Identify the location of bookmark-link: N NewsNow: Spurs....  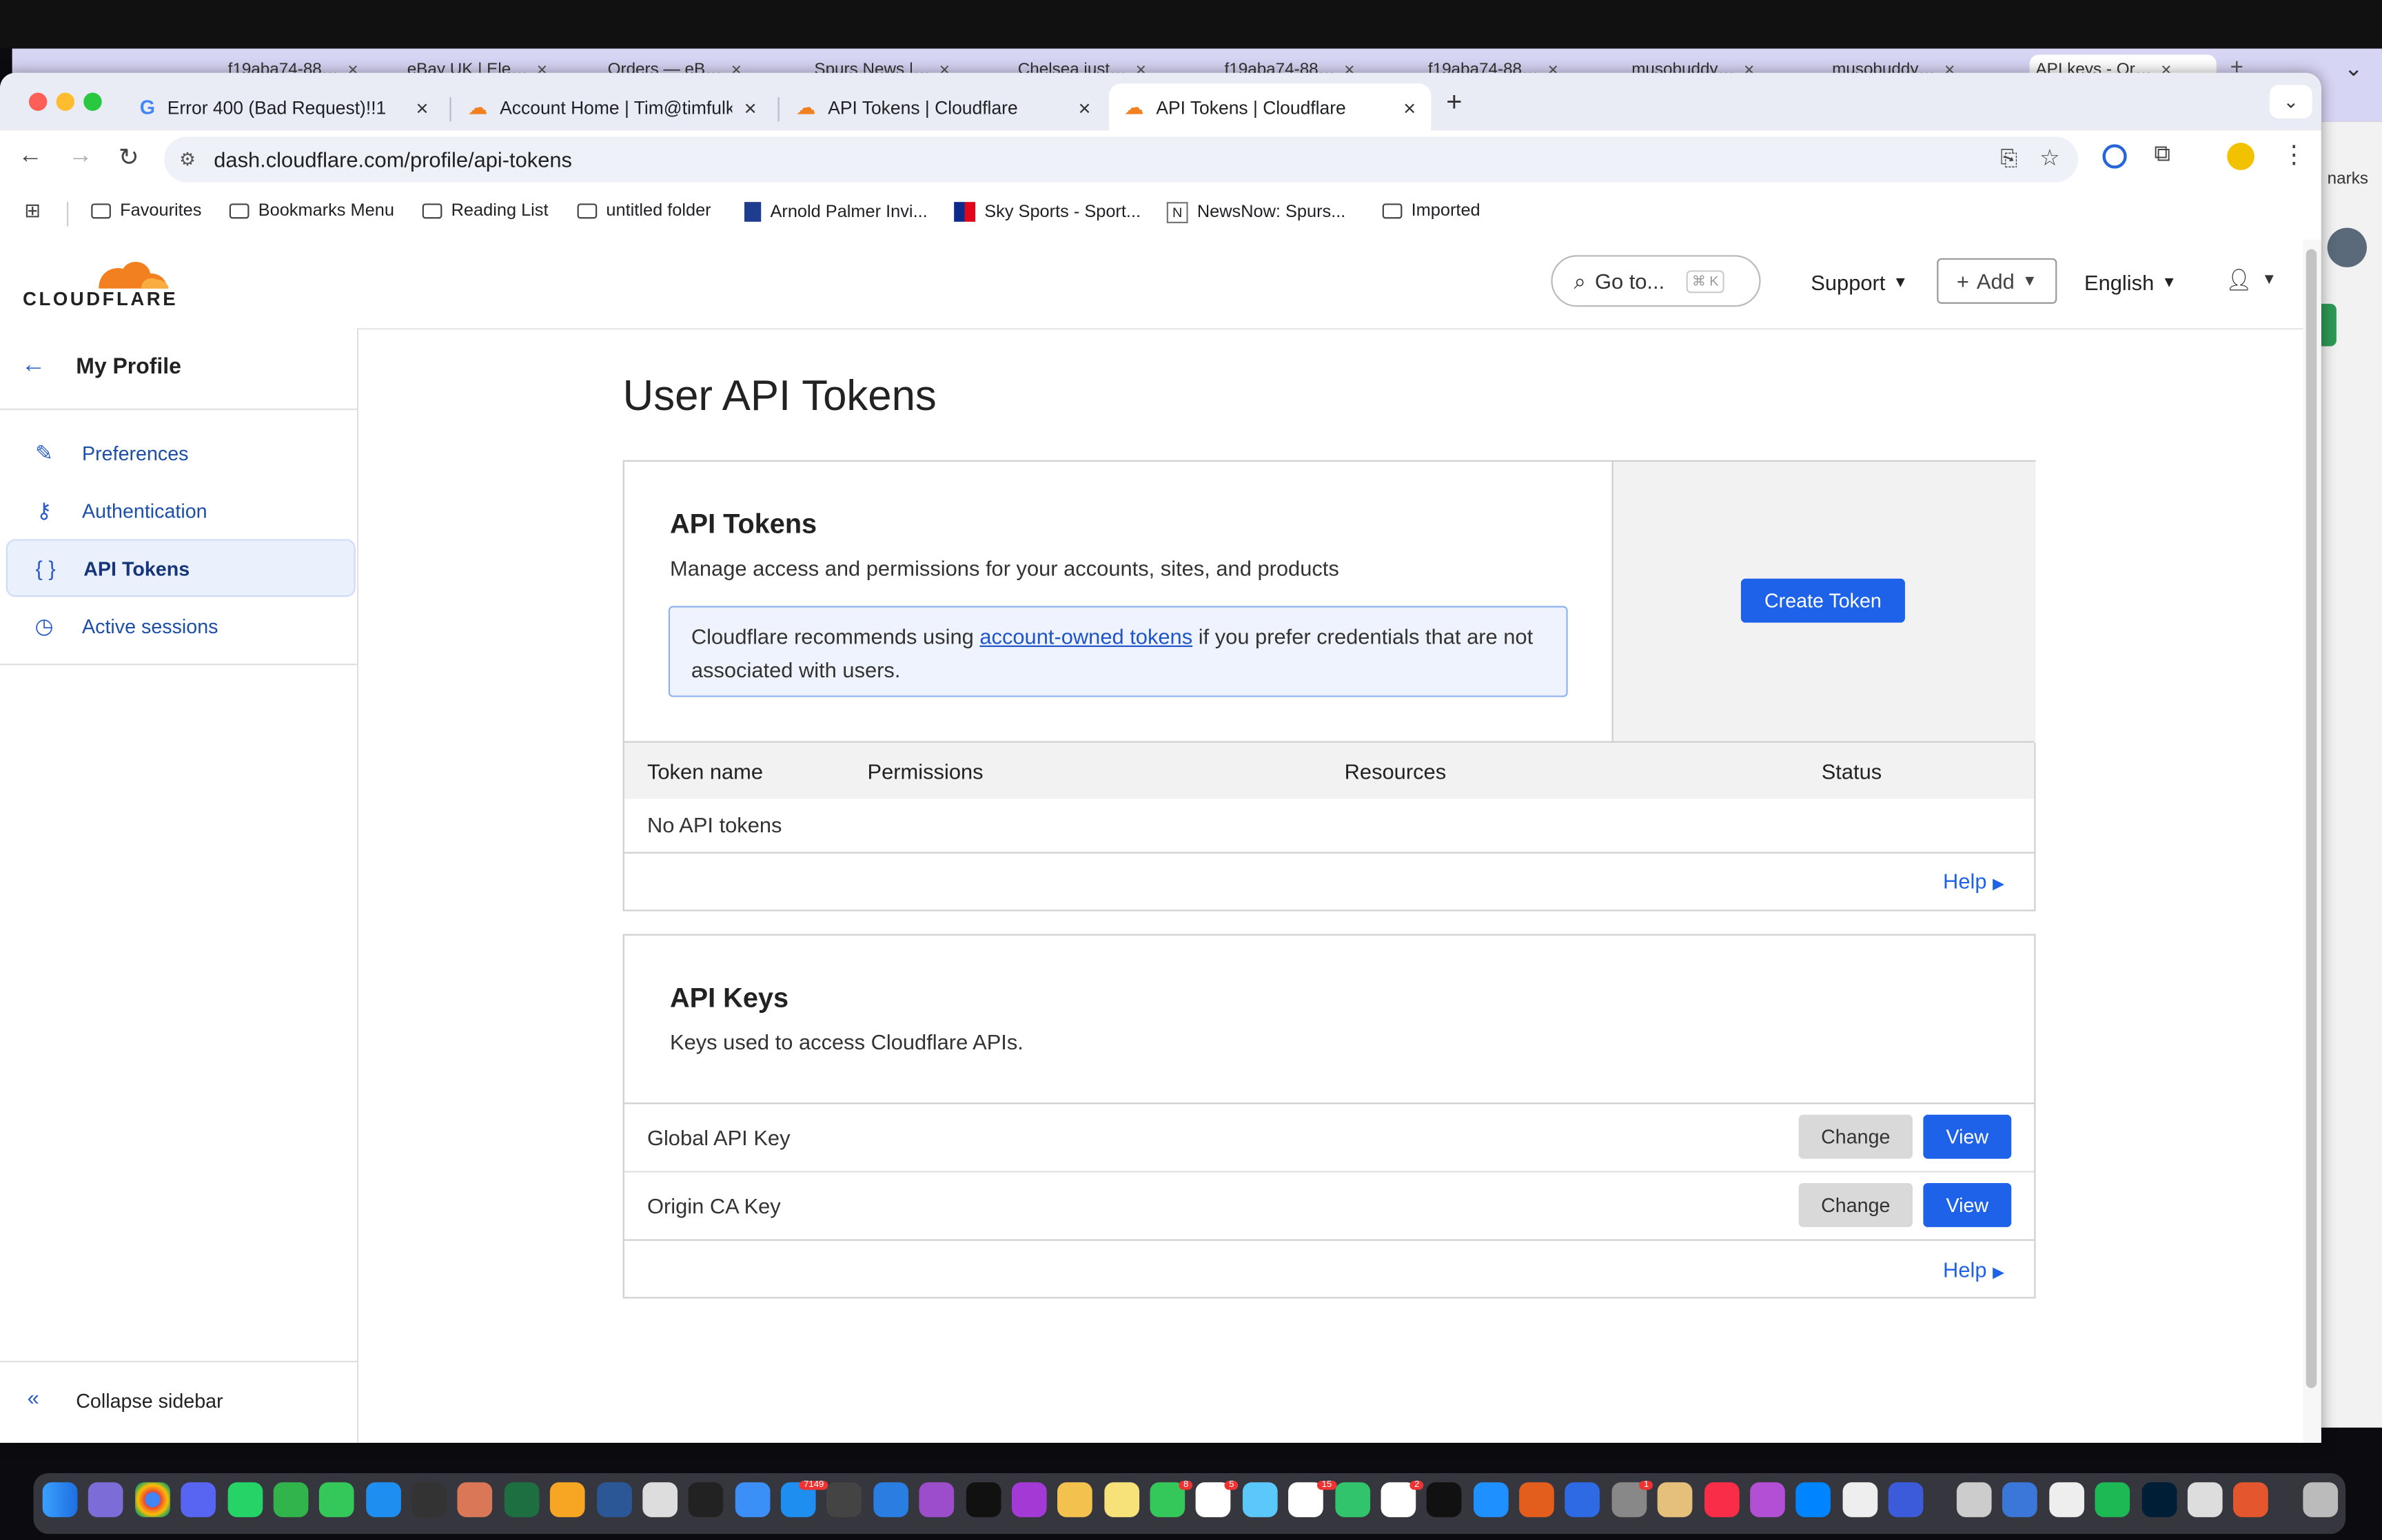
(1255, 213).